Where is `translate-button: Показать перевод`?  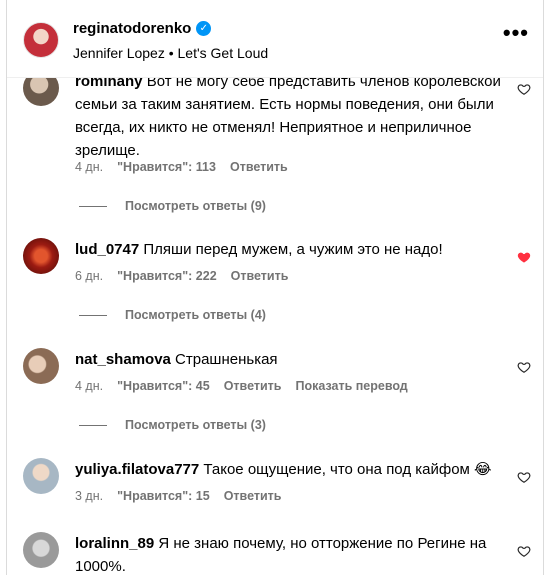
translate-button: Показать перевод is located at coordinates (351, 386).